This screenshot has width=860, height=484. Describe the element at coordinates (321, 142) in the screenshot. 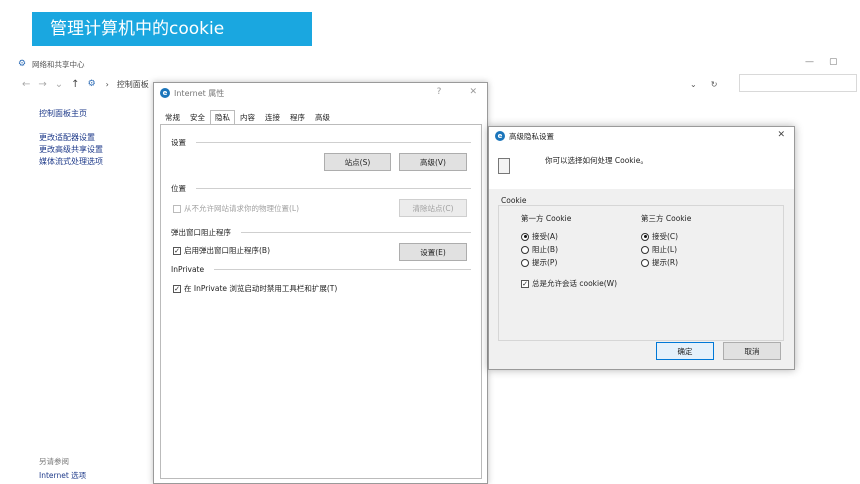

I see `settings-section: 设置` at that location.